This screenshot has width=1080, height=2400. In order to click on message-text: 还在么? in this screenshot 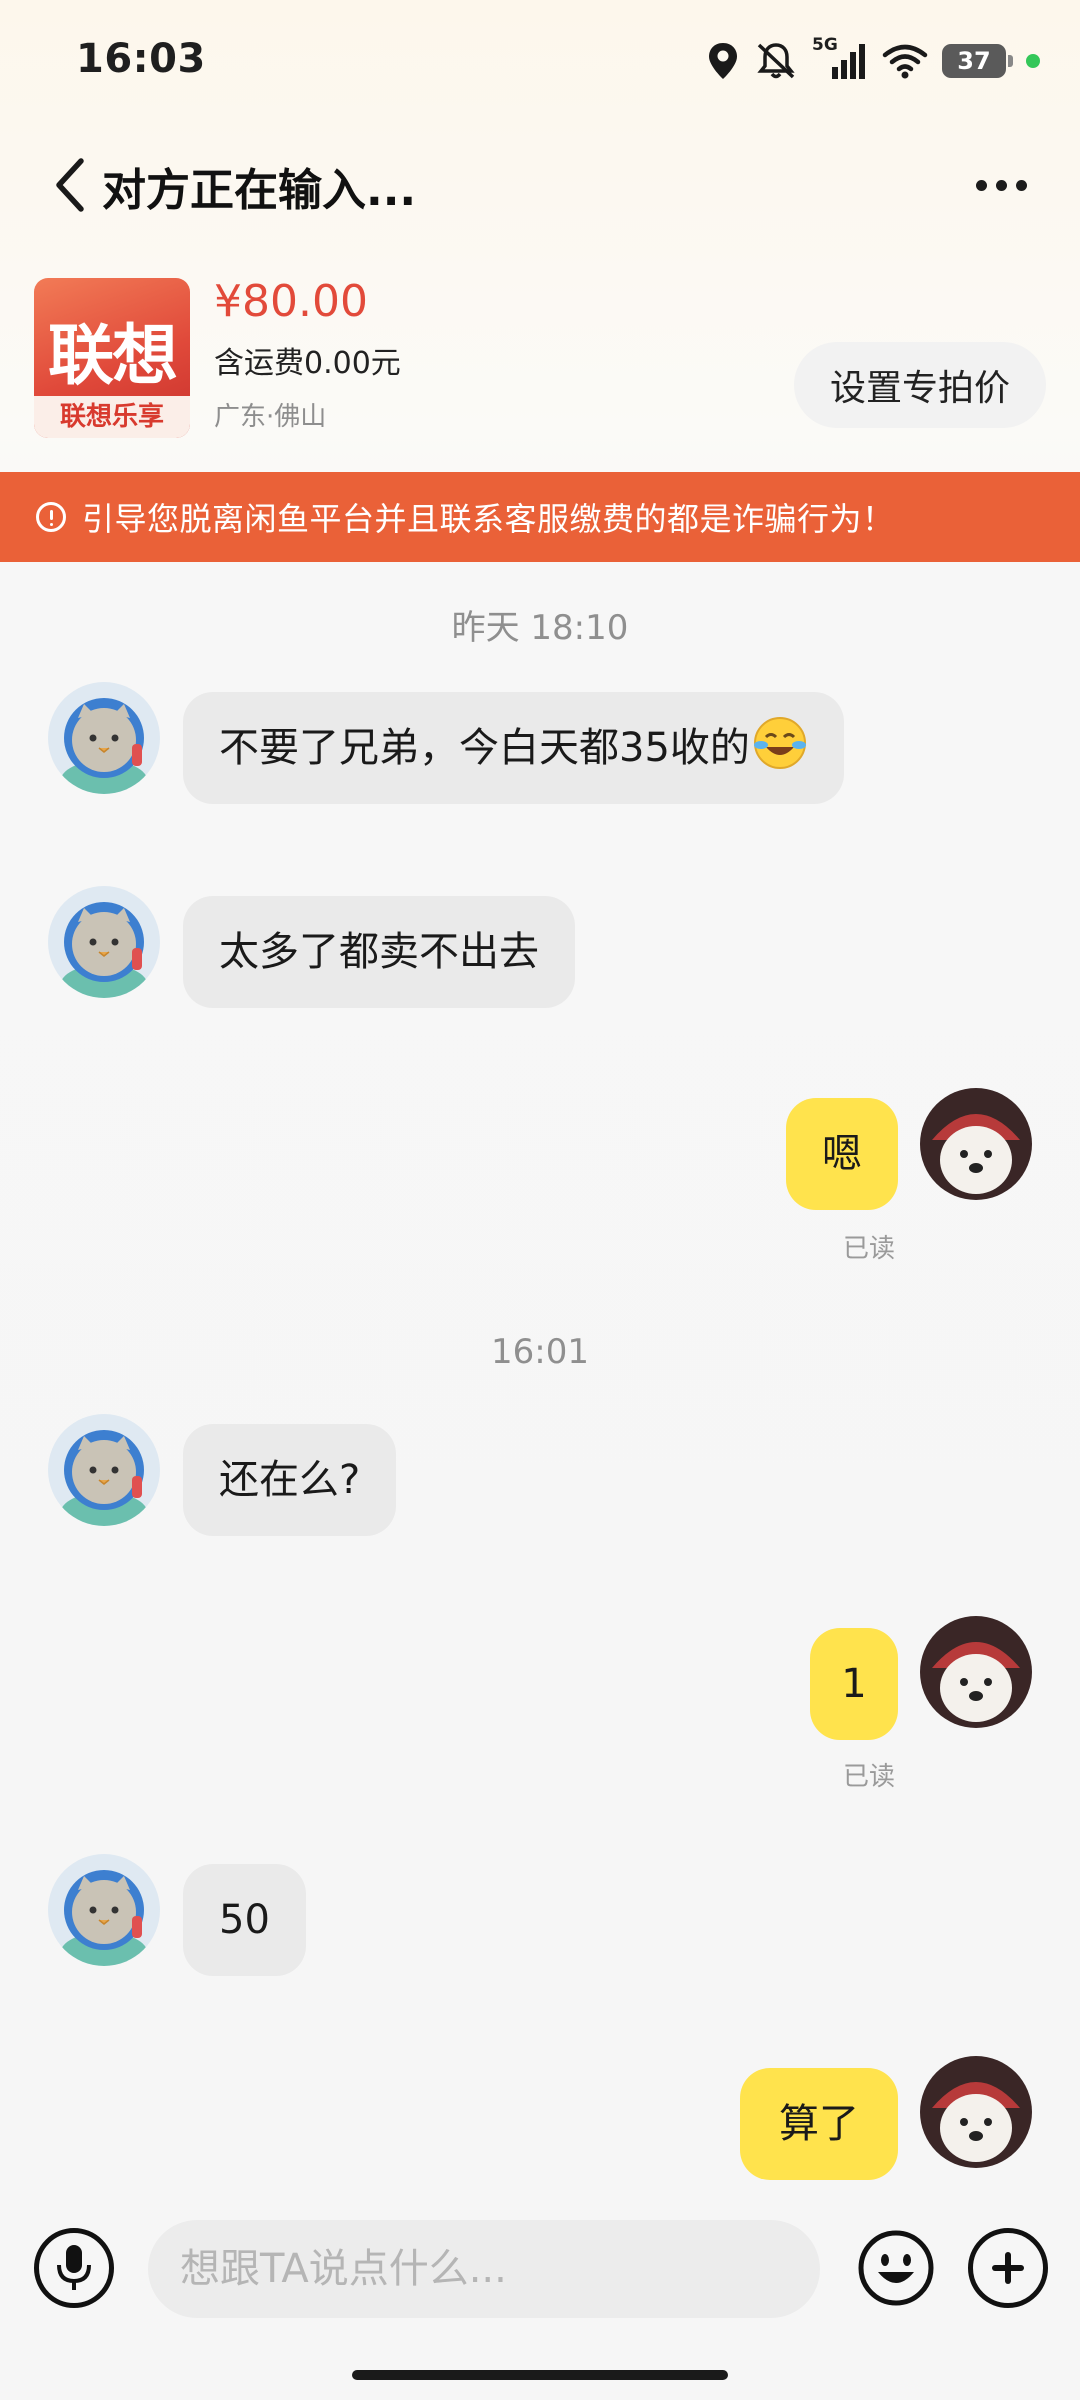, I will do `click(290, 1480)`.